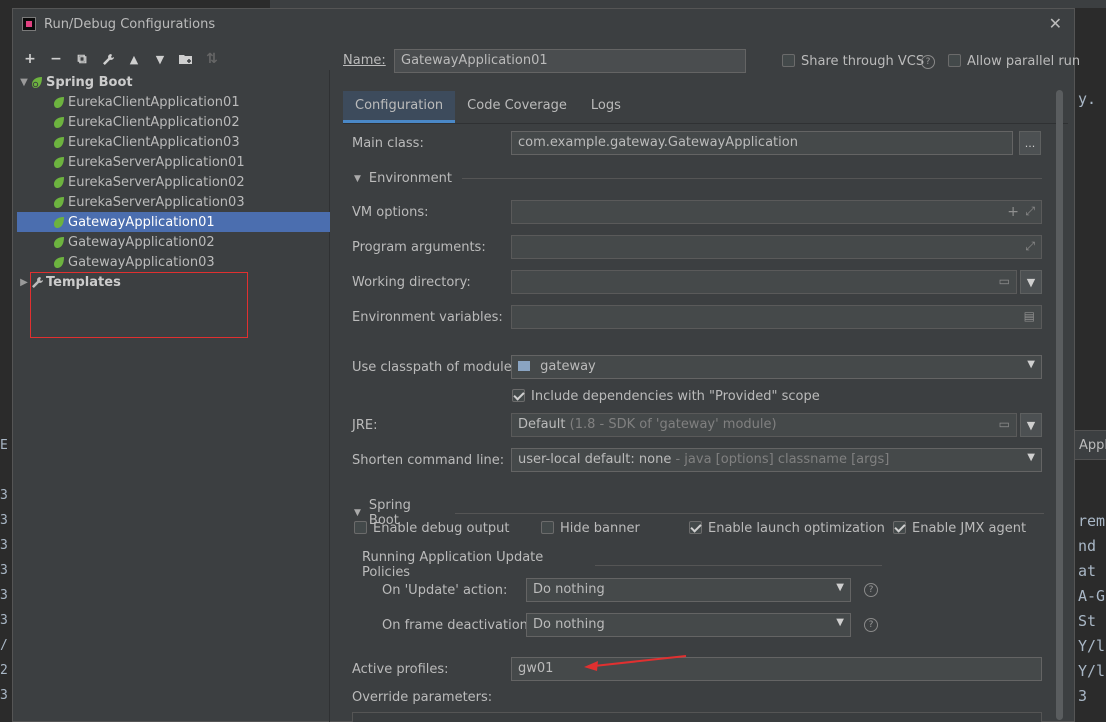 Image resolution: width=1106 pixels, height=722 pixels. I want to click on debug-output-checkbox, so click(360, 527).